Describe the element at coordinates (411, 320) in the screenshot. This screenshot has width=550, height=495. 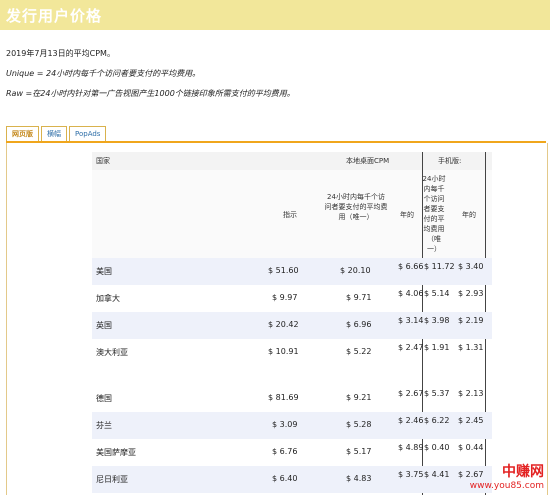
I see `cell-raw-desktop: $ 3.14` at that location.